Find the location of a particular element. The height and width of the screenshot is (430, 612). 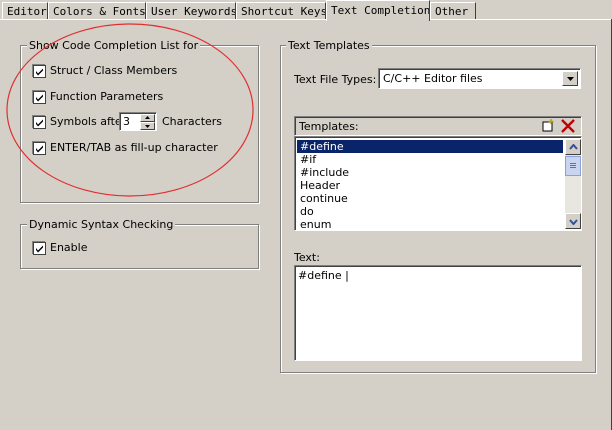

list-item: Header is located at coordinates (430, 185).